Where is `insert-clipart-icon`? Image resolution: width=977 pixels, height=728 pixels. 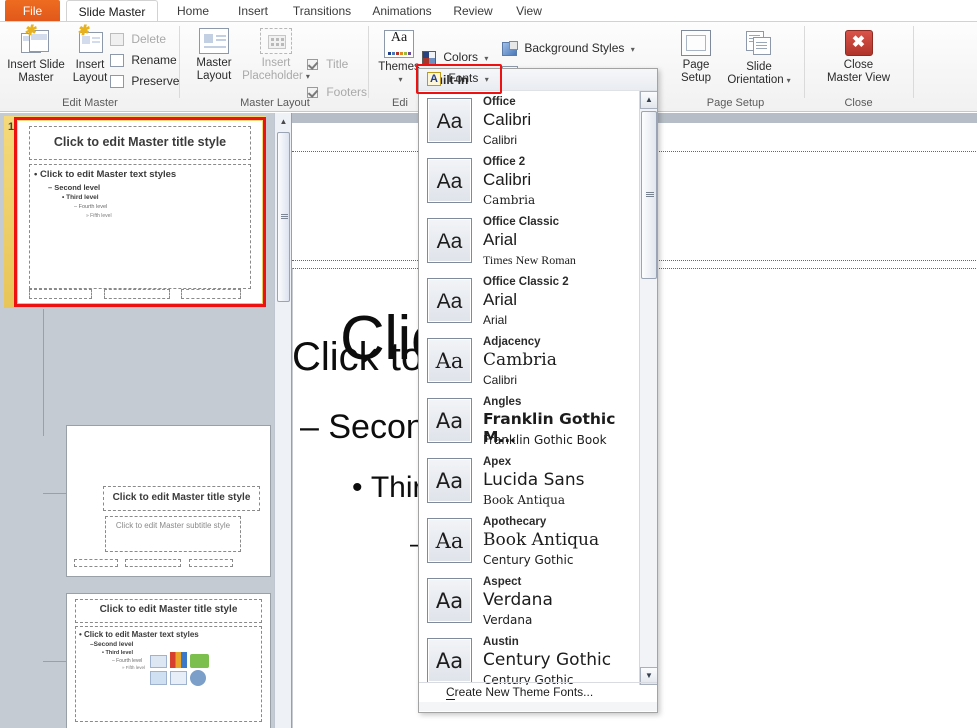
insert-clipart-icon is located at coordinates (178, 678).